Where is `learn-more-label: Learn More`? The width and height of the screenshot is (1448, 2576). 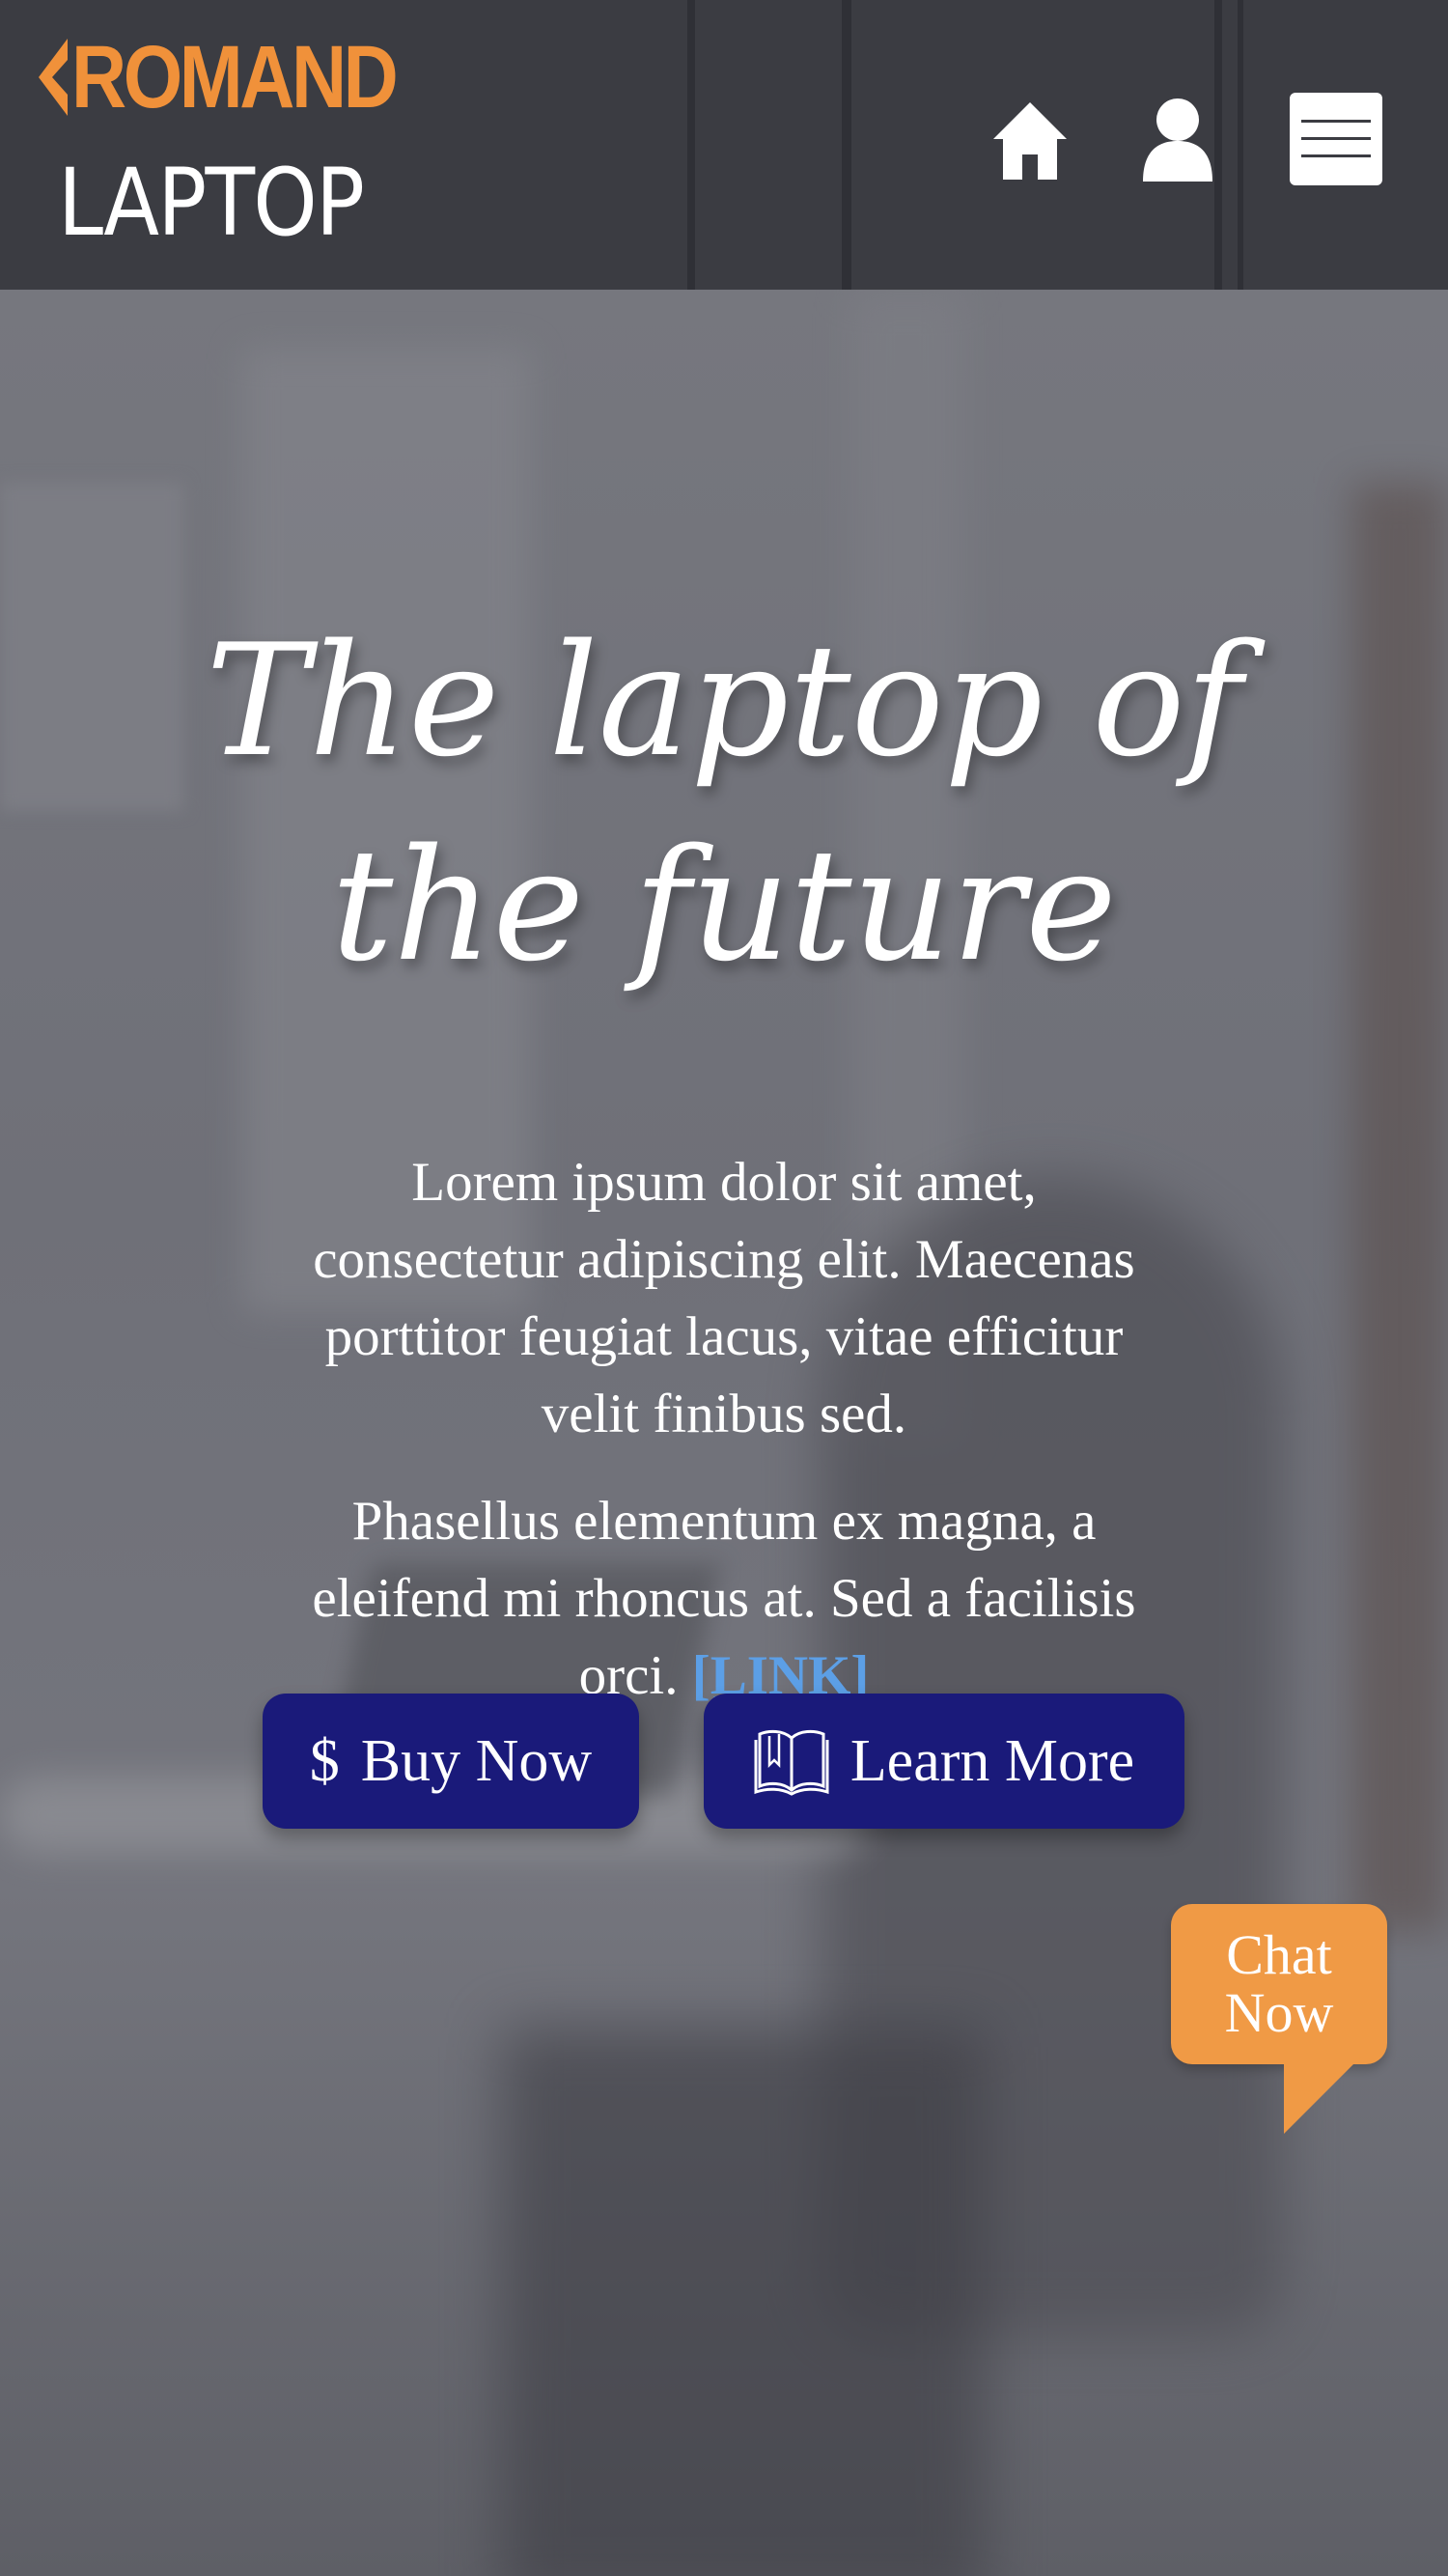
learn-more-label: Learn More is located at coordinates (992, 1761).